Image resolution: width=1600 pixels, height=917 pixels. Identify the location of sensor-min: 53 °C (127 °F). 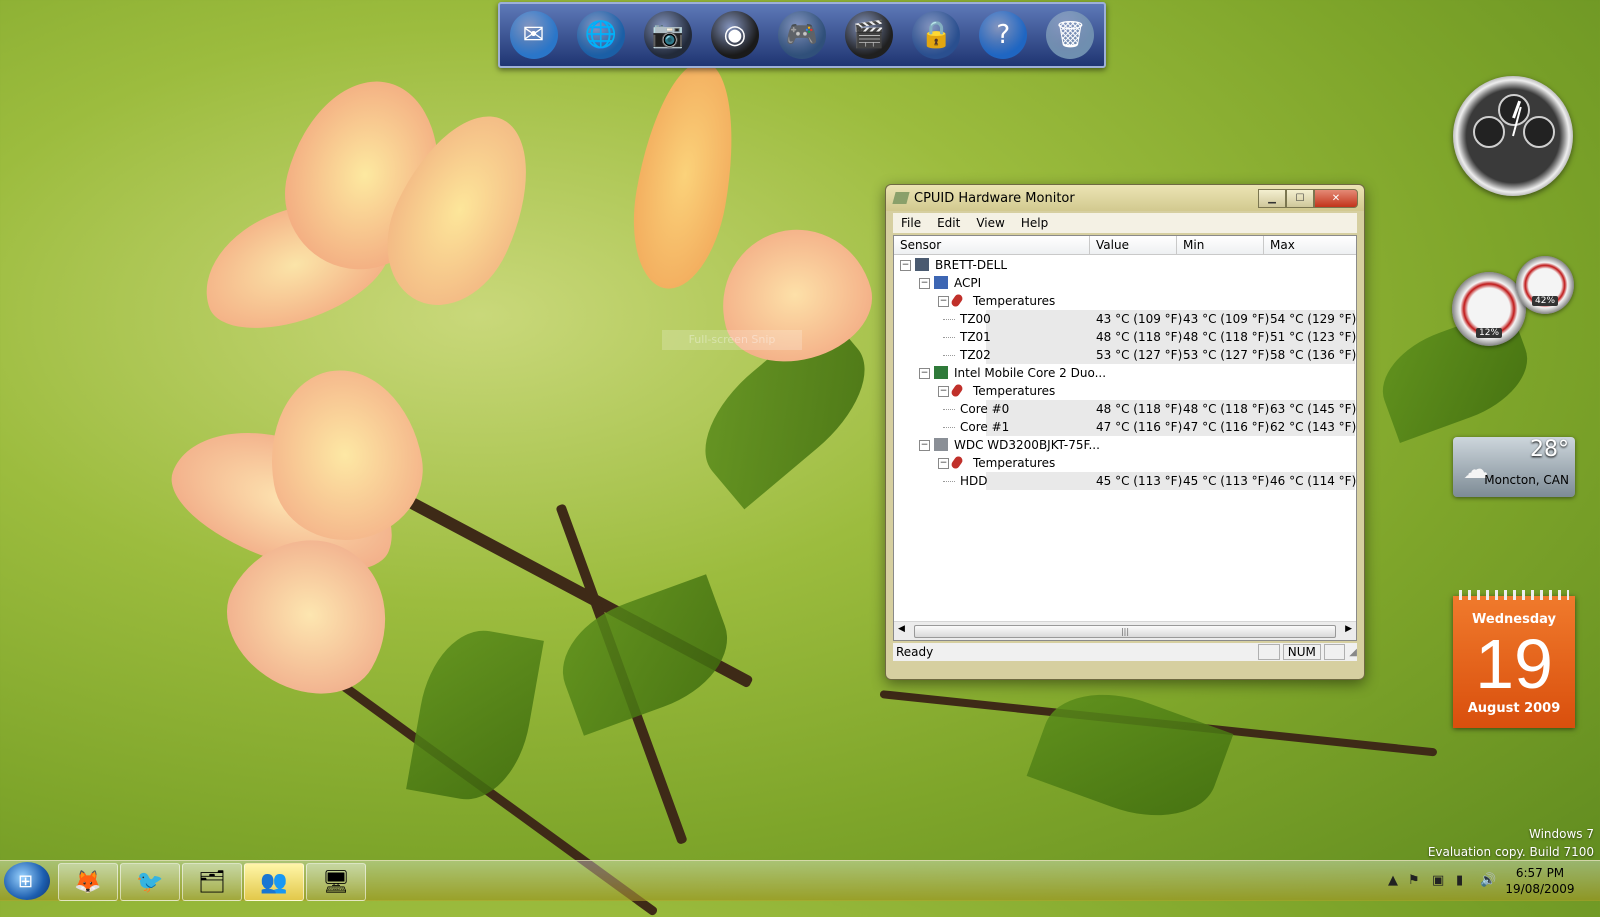
(1226, 355).